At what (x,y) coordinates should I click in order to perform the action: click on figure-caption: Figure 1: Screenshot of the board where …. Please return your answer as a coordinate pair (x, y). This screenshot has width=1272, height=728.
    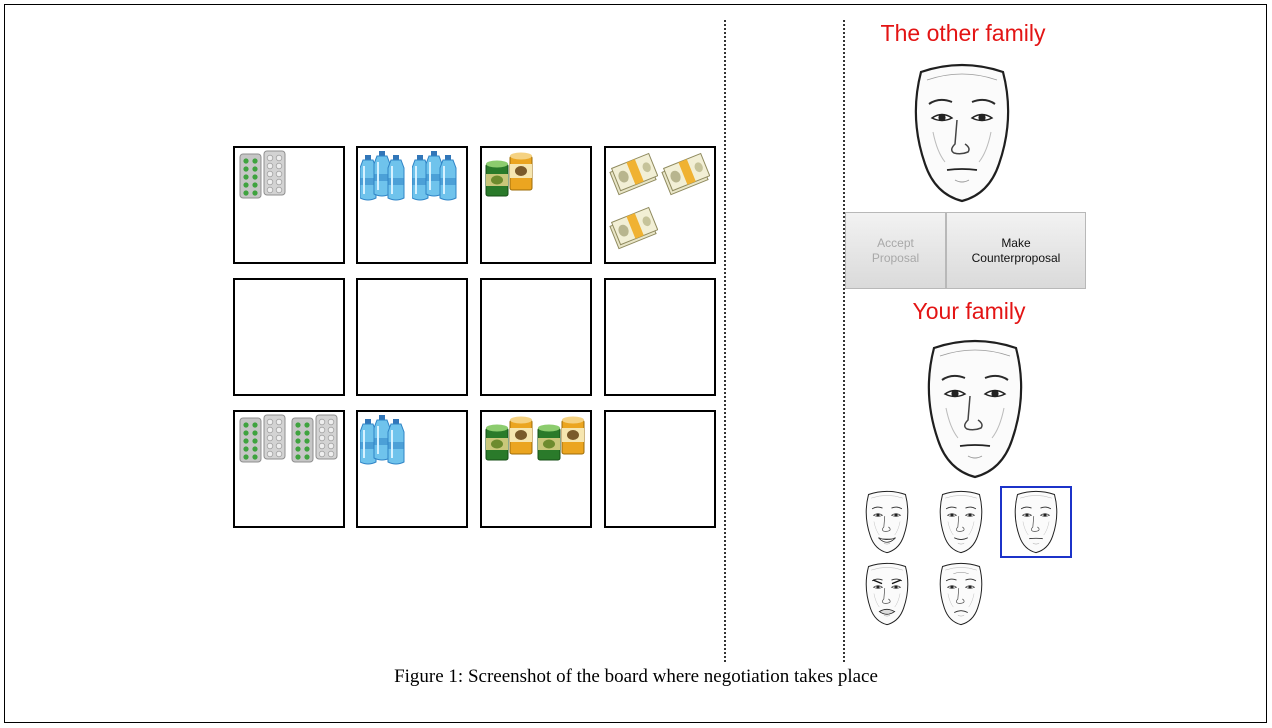
    Looking at the image, I should click on (636, 676).